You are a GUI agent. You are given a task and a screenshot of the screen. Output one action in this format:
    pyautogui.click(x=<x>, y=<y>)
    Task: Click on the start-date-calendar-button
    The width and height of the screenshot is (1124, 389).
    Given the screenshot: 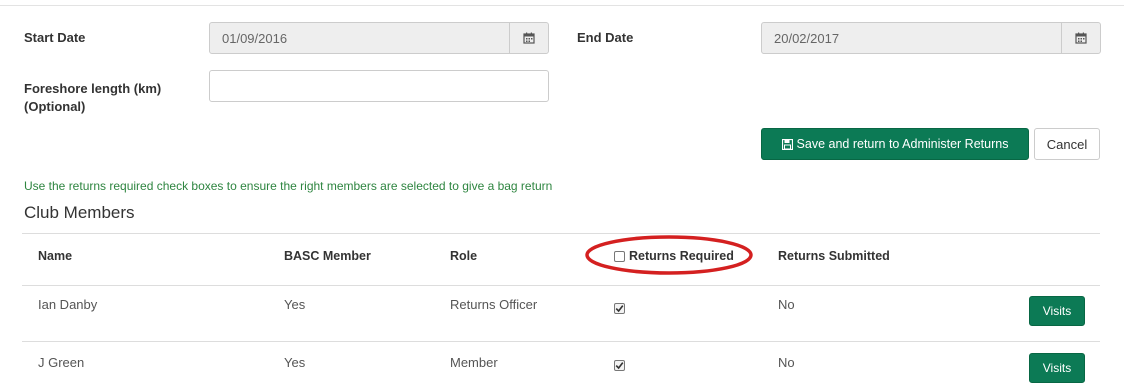 What is the action you would take?
    pyautogui.click(x=528, y=38)
    